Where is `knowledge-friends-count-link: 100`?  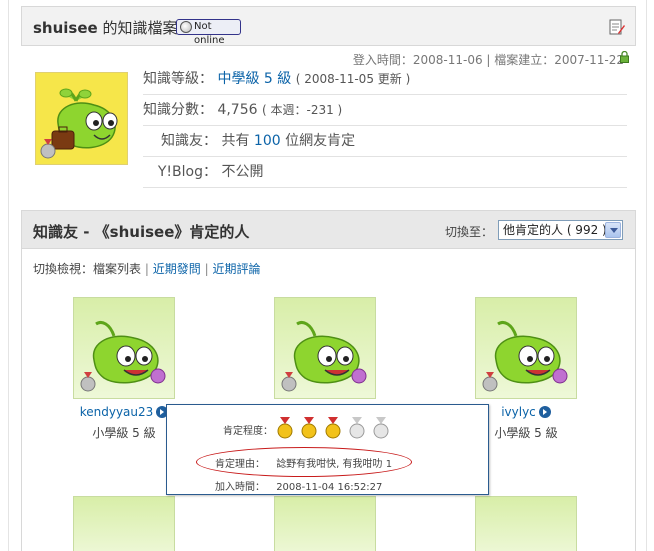 knowledge-friends-count-link: 100 is located at coordinates (267, 141).